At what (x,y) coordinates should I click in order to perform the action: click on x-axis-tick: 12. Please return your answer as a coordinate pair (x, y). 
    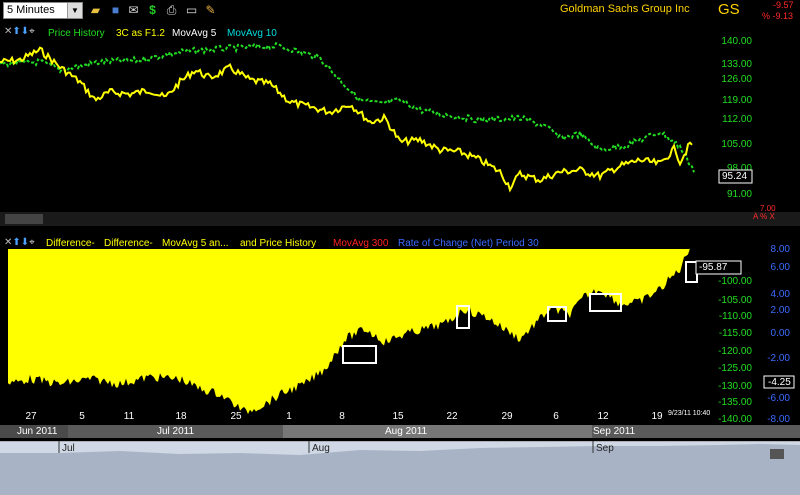
    Looking at the image, I should click on (603, 416).